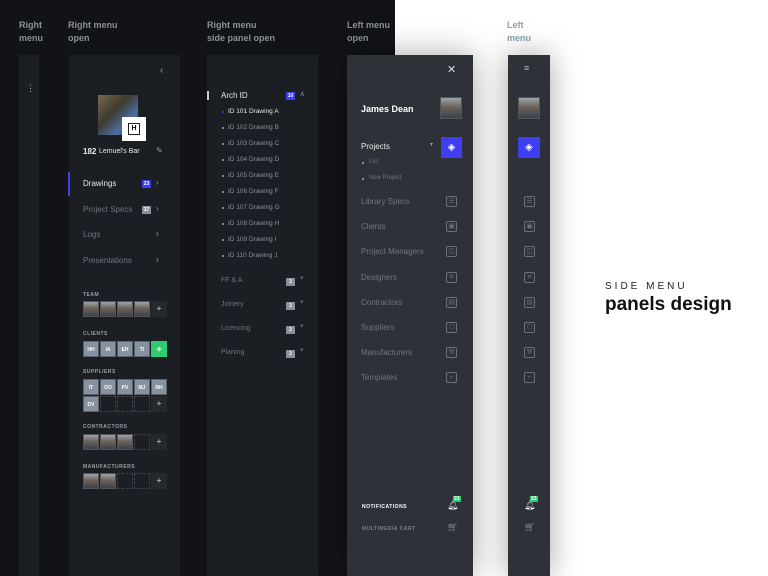 The height and width of the screenshot is (576, 768). I want to click on menu-item-contractors: Contractors, so click(381, 302).